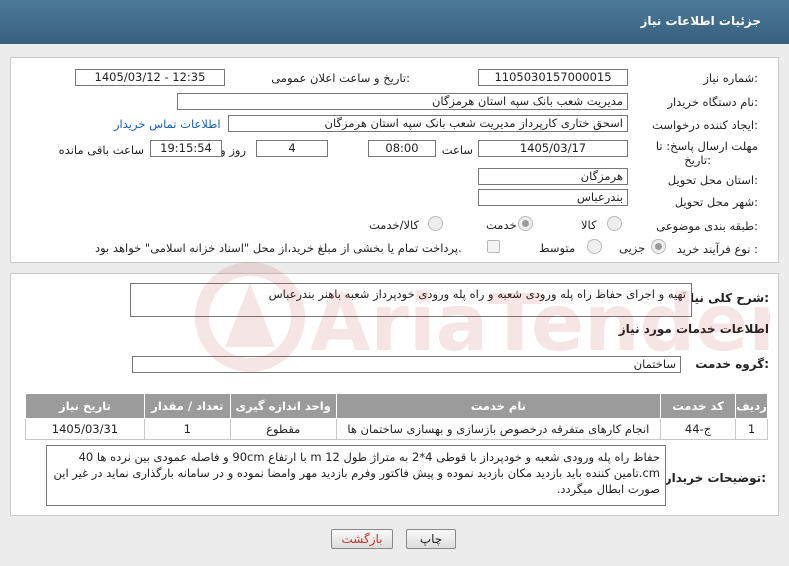 The width and height of the screenshot is (789, 566). Describe the element at coordinates (732, 364) in the screenshot. I see `service-group-label: گروه خدمت:` at that location.